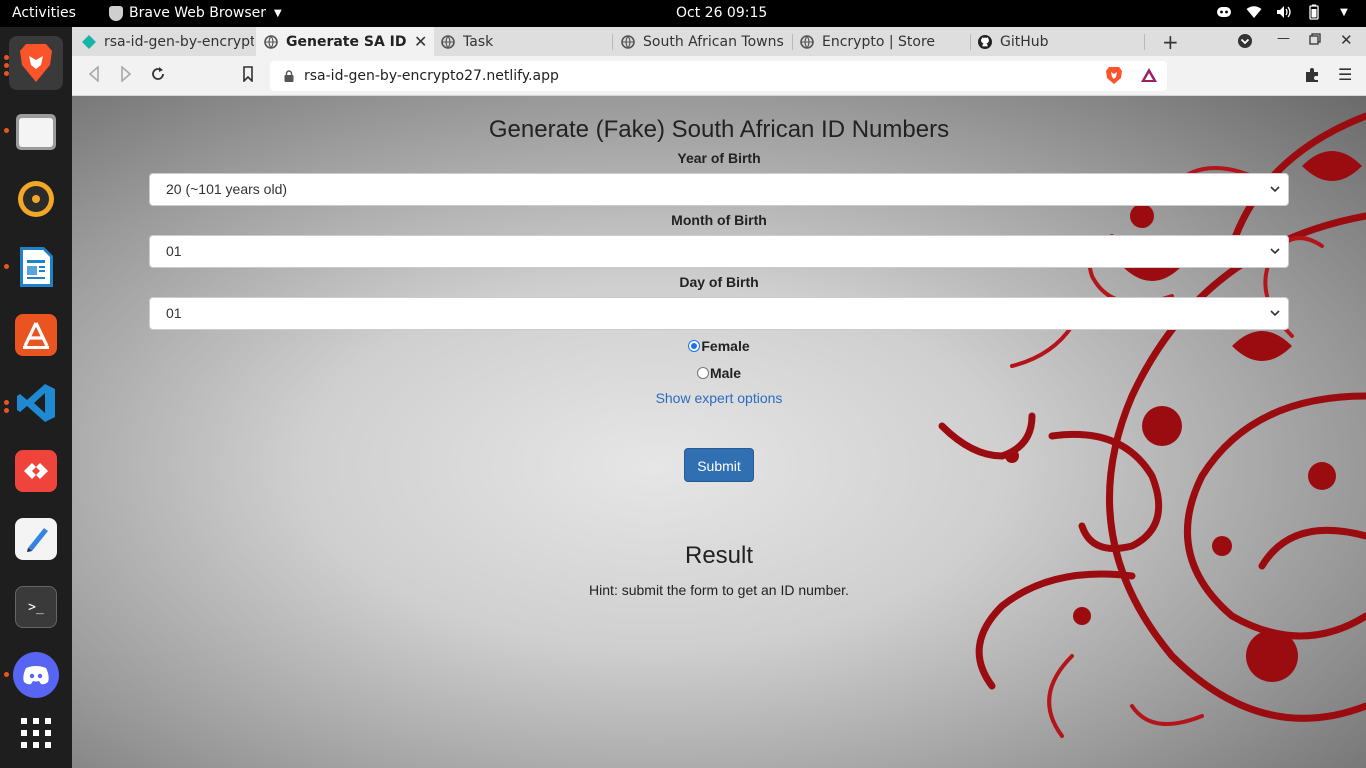 The height and width of the screenshot is (768, 1366). Describe the element at coordinates (985, 41) in the screenshot. I see `github-icon` at that location.